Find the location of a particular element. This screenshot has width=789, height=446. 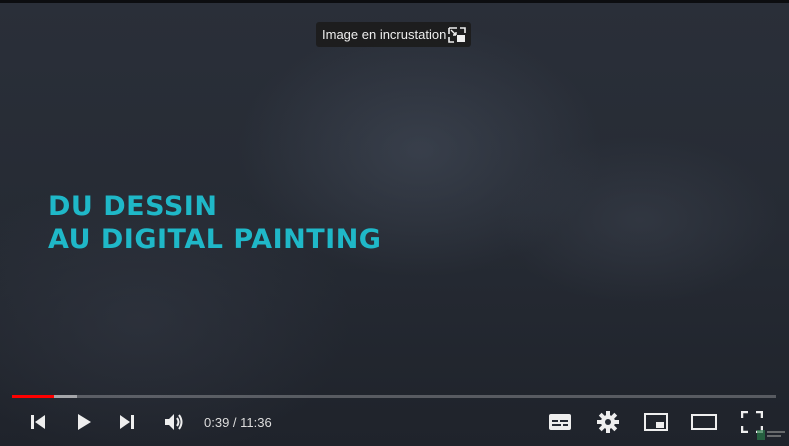

settings-button is located at coordinates (608, 422).